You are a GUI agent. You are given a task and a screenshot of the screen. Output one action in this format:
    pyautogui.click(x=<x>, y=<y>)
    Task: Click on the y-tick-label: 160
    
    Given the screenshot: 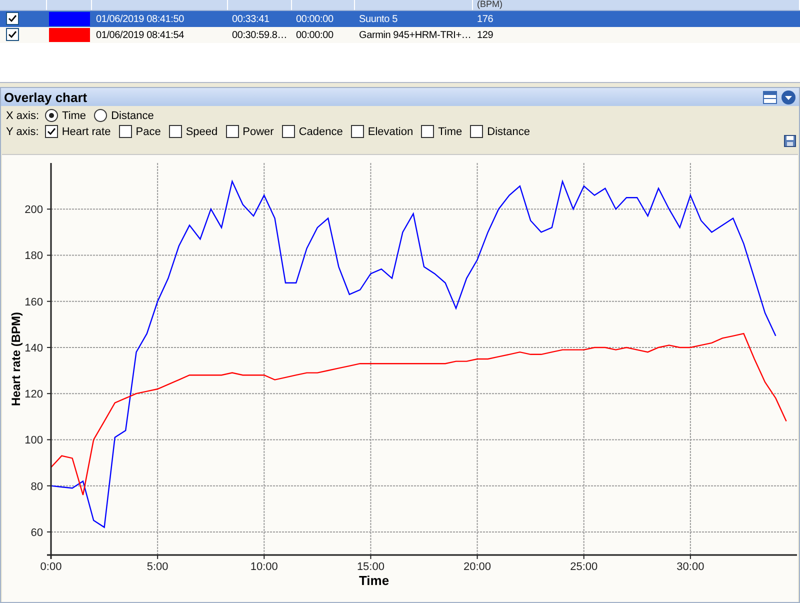 What is the action you would take?
    pyautogui.click(x=33, y=302)
    